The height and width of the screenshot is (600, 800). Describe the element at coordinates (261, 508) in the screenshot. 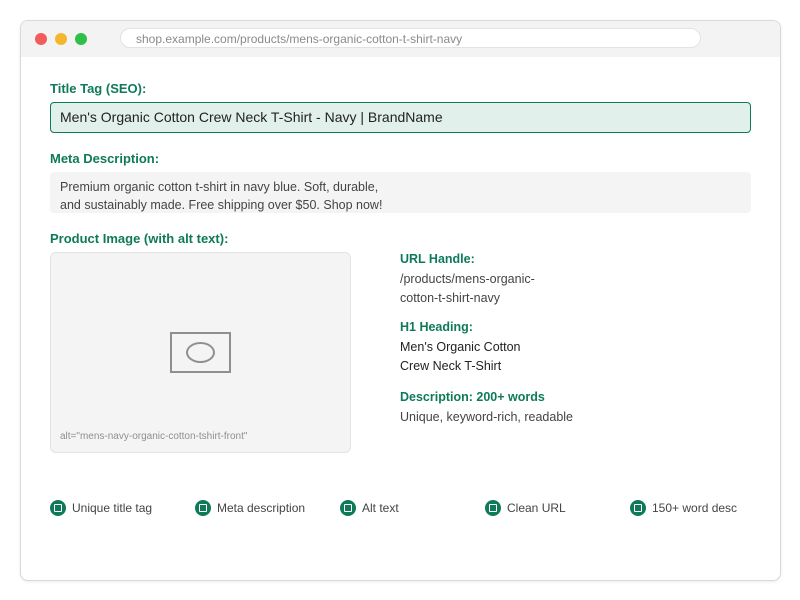

I see `checklist-label: Meta description` at that location.